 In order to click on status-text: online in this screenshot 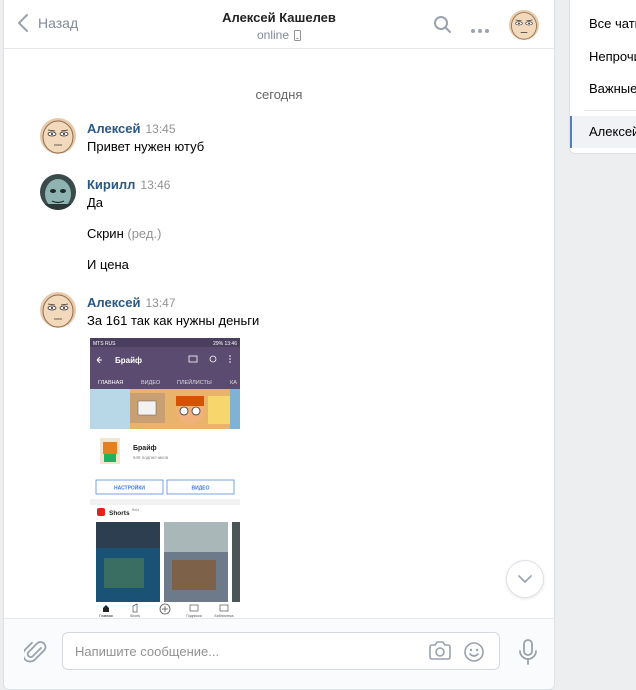, I will do `click(273, 35)`.